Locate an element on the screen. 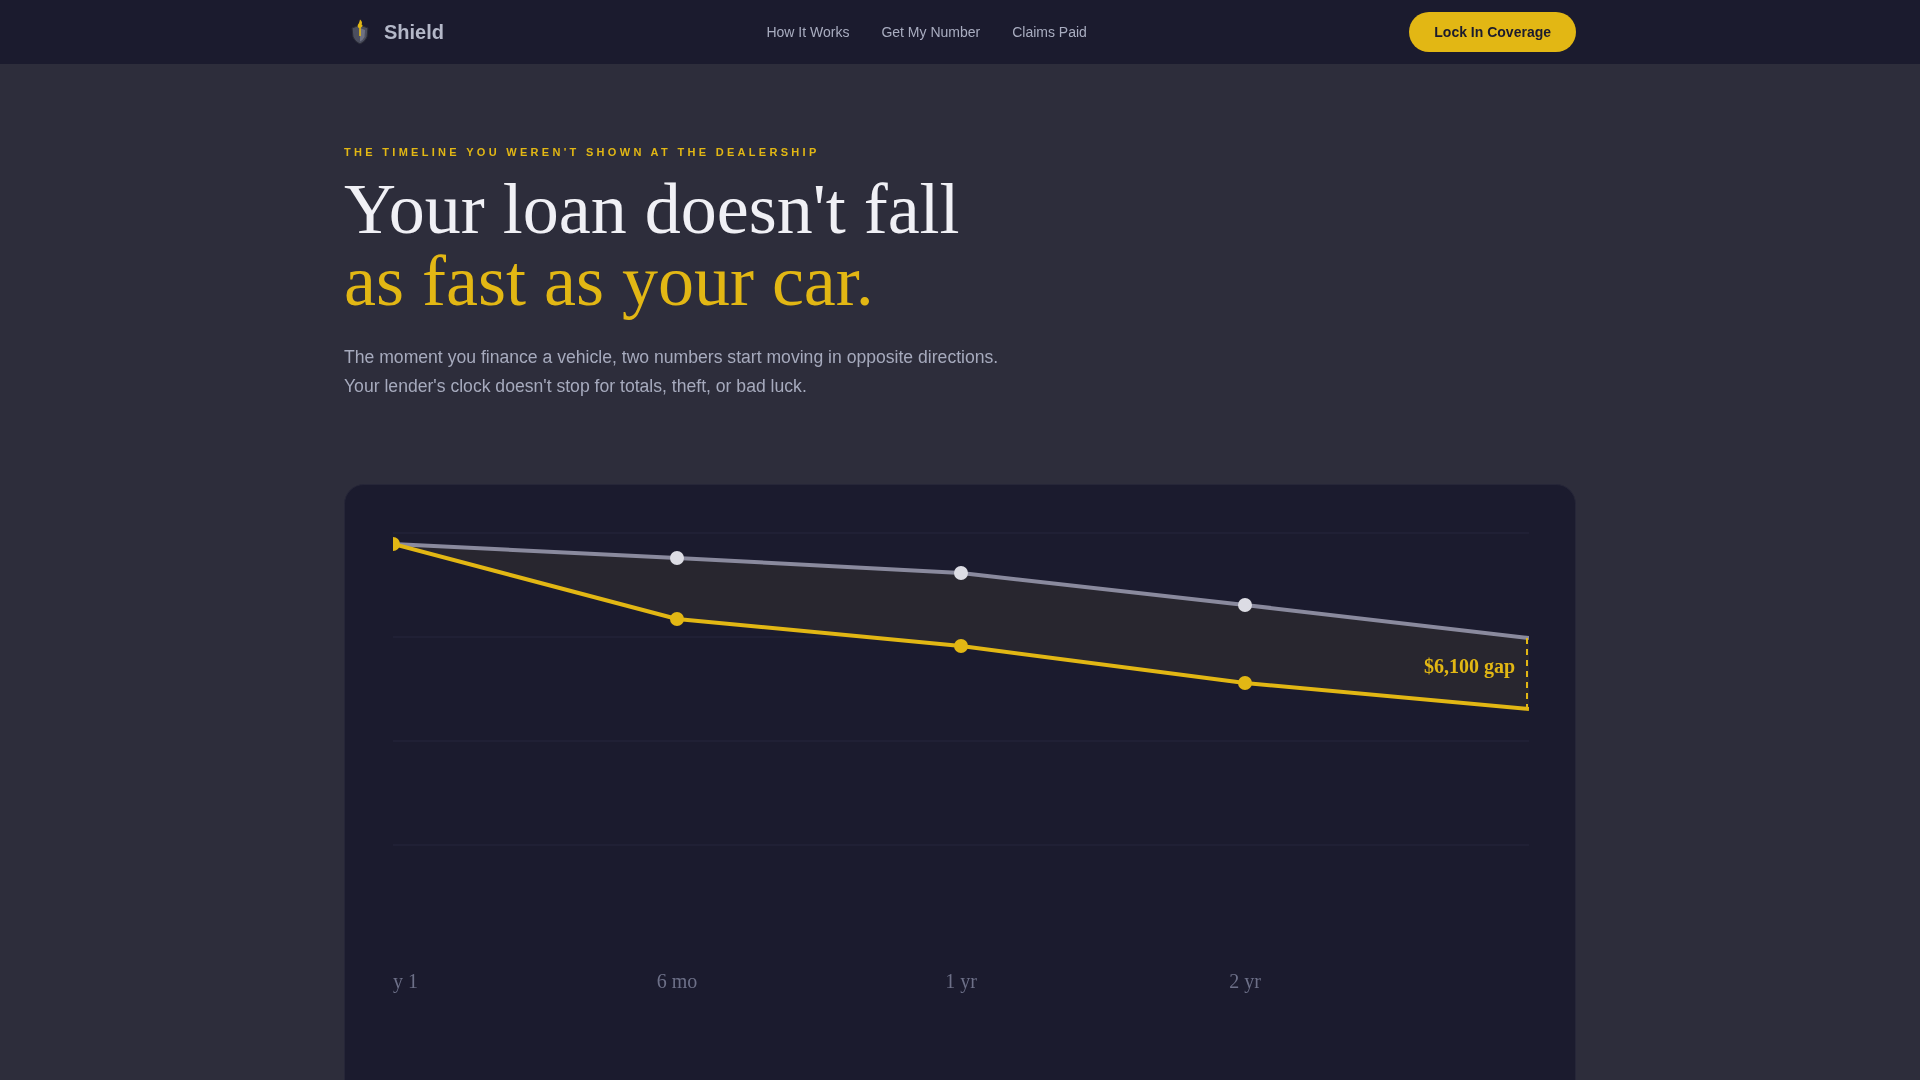  lock-in-coverage-button: Lock In Coverage is located at coordinates (1492, 32).